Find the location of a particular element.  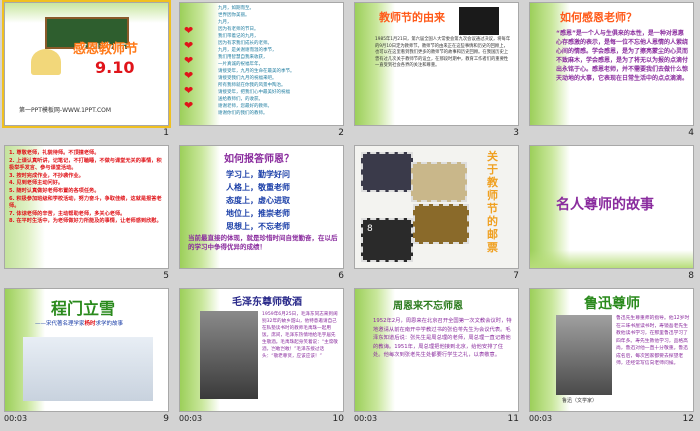

slide-number: 10 is located at coordinates (338, 419).